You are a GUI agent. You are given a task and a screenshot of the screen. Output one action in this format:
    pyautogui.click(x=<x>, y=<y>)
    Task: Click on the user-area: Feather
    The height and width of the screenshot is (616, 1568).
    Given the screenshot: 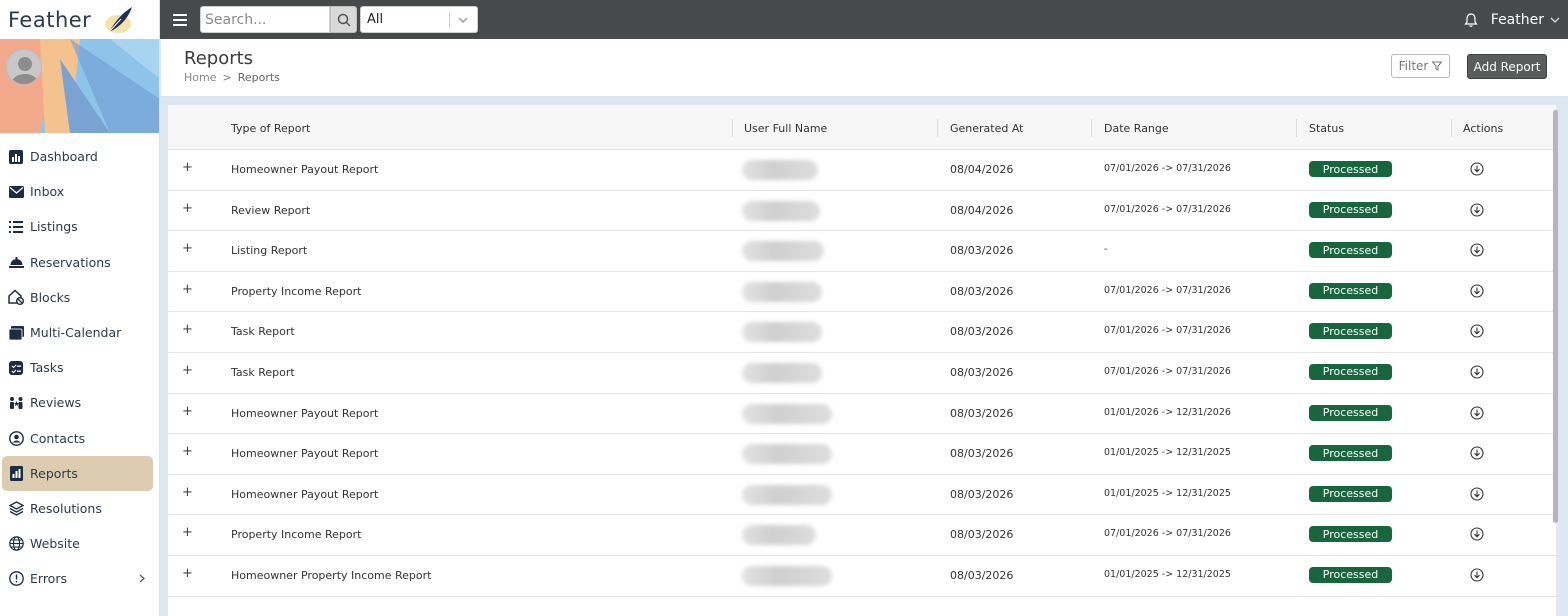 What is the action you would take?
    pyautogui.click(x=1515, y=19)
    